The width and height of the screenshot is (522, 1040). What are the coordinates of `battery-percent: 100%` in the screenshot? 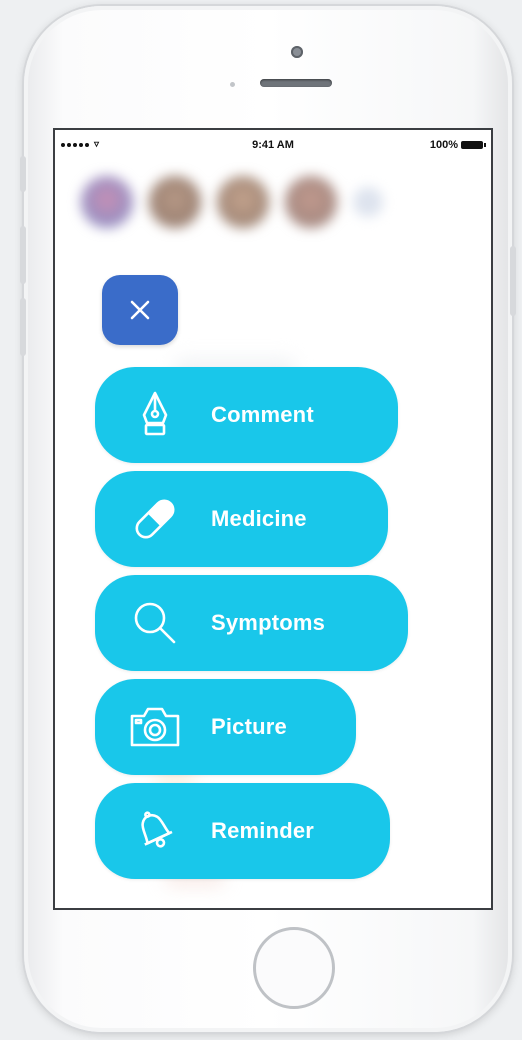 It's located at (443, 145).